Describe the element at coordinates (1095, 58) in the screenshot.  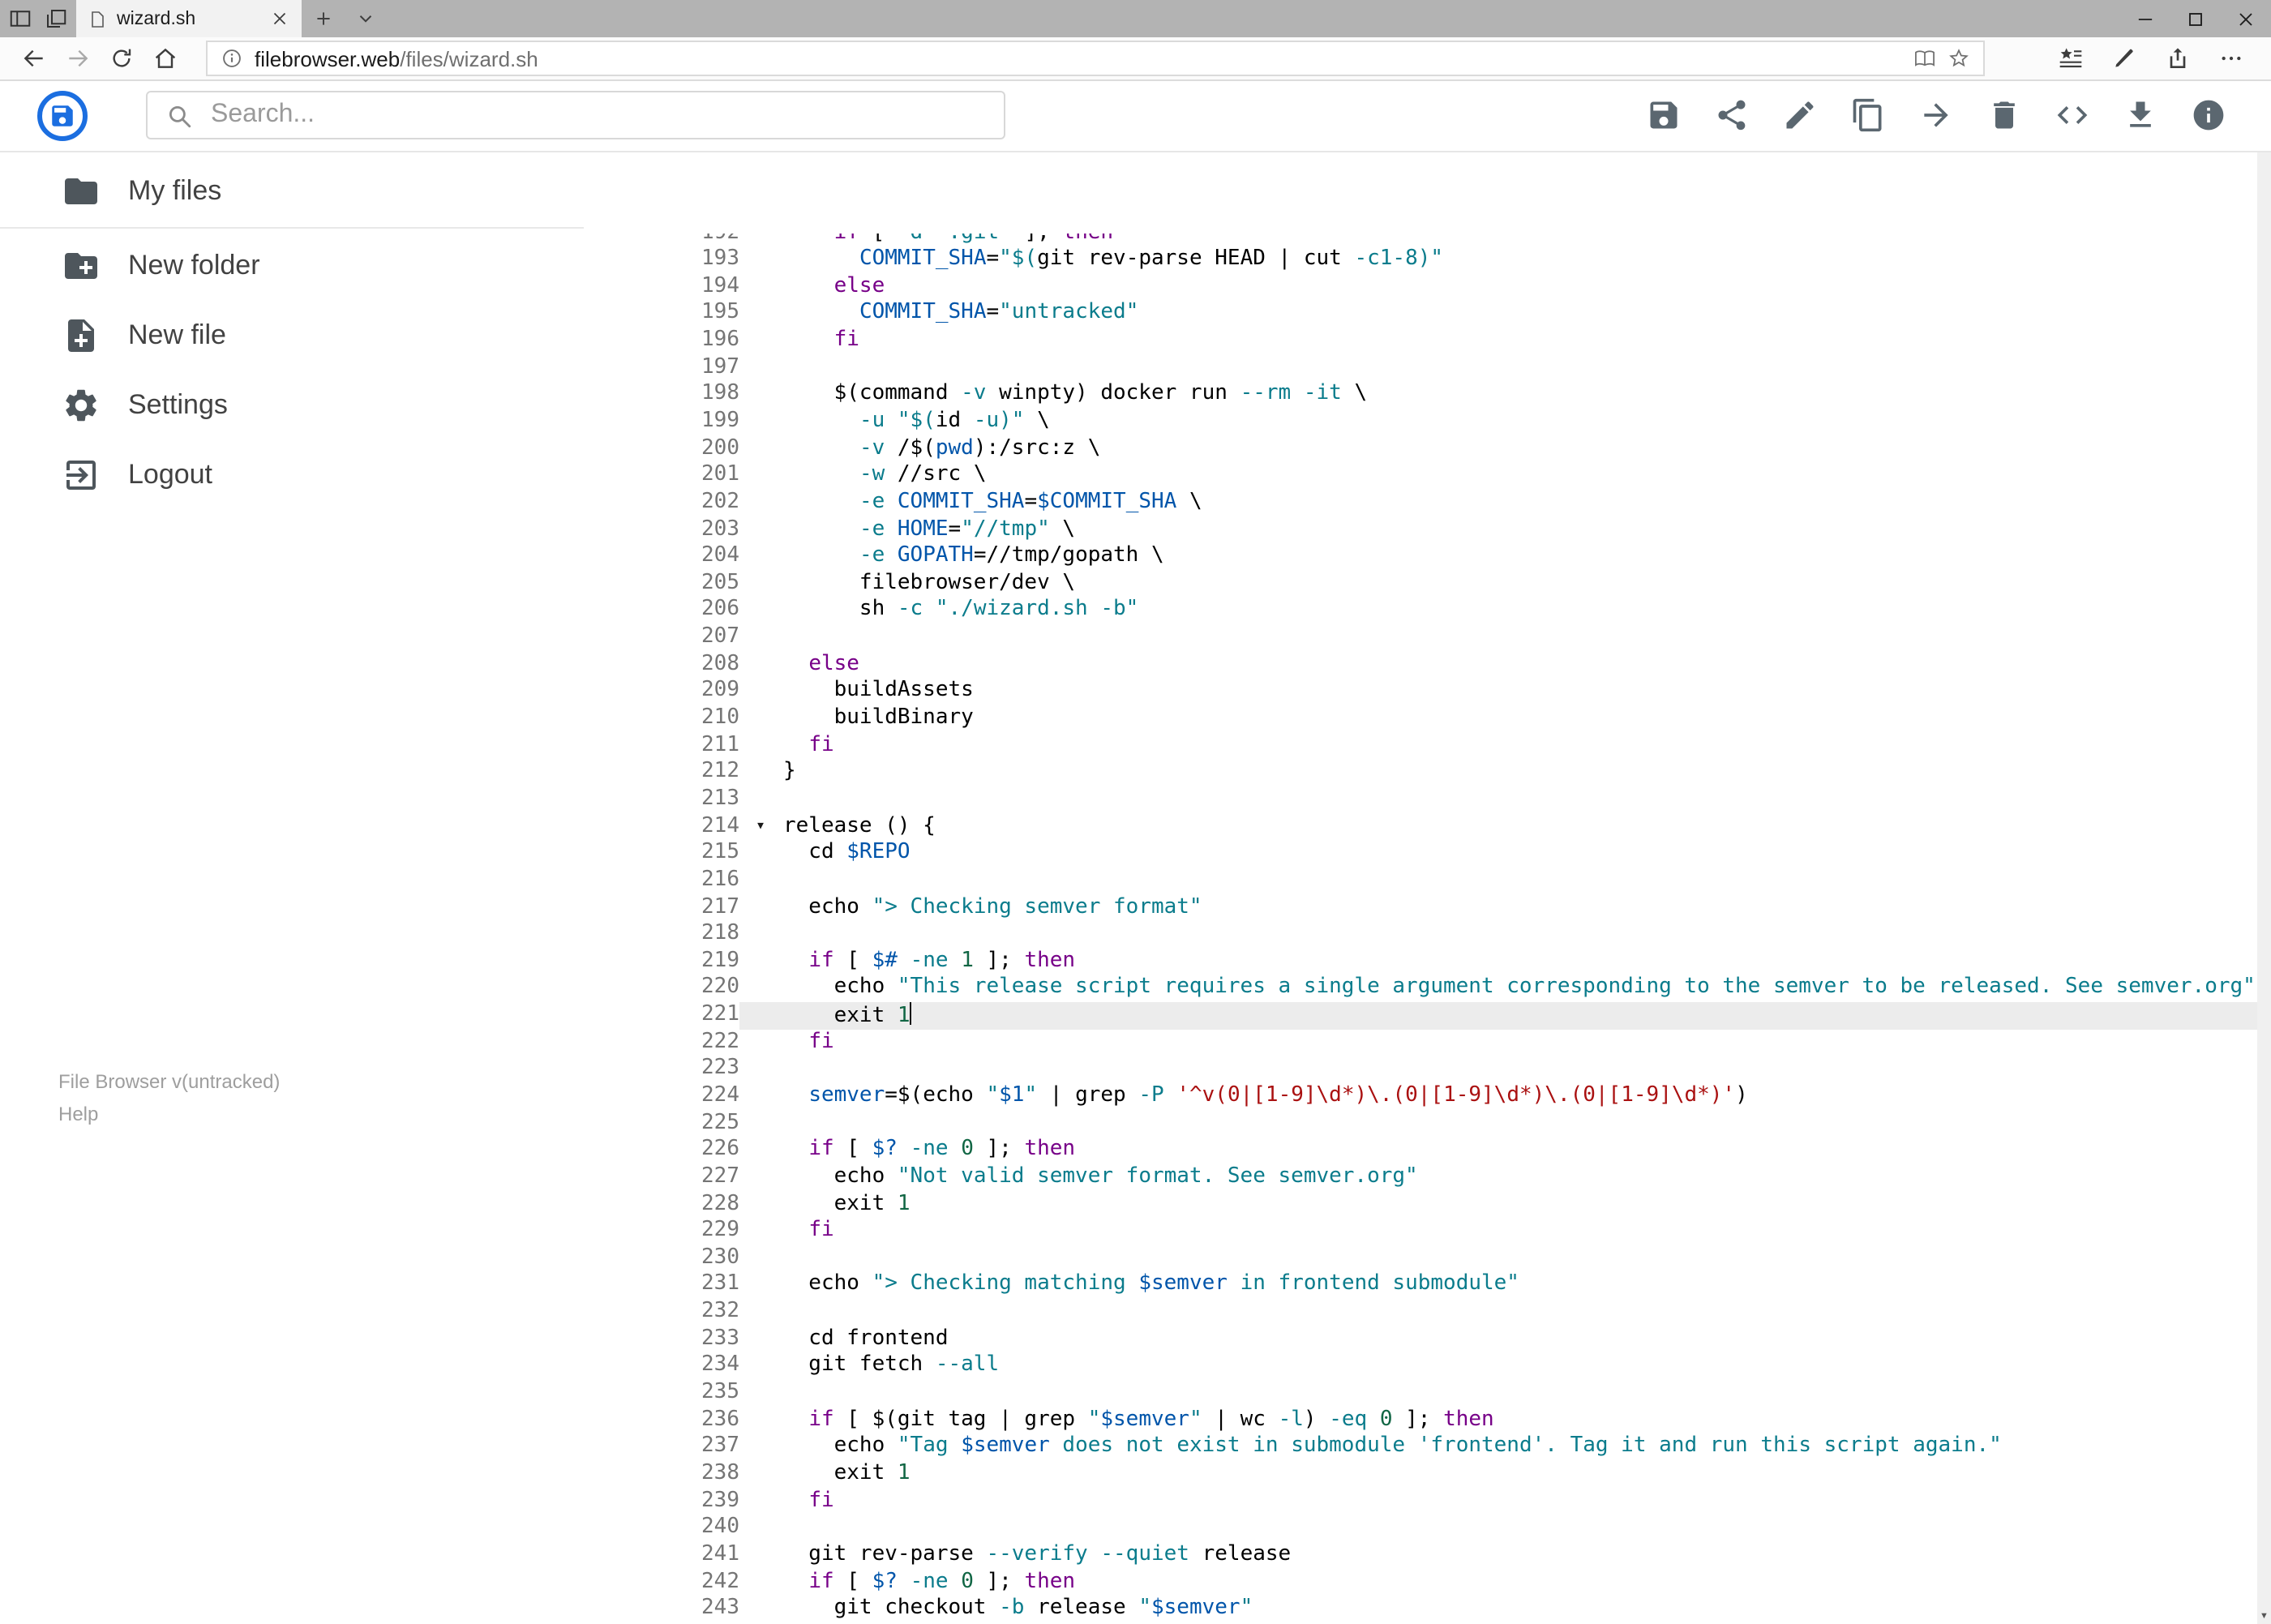
I see `address-bar: filebrowser.web/files/wizard.sh` at that location.